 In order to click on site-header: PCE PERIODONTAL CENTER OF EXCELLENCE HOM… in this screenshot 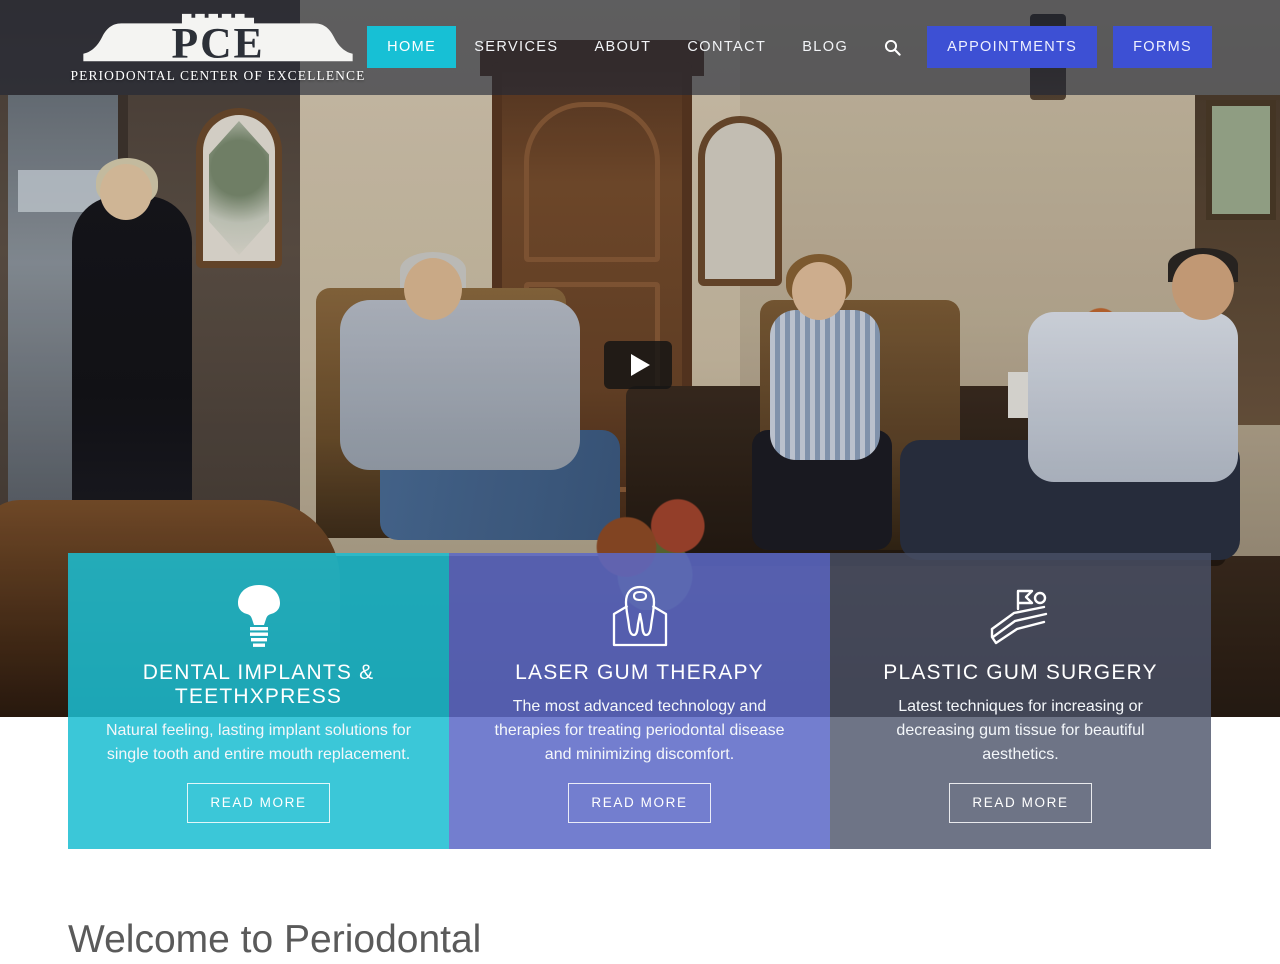, I will do `click(640, 47)`.